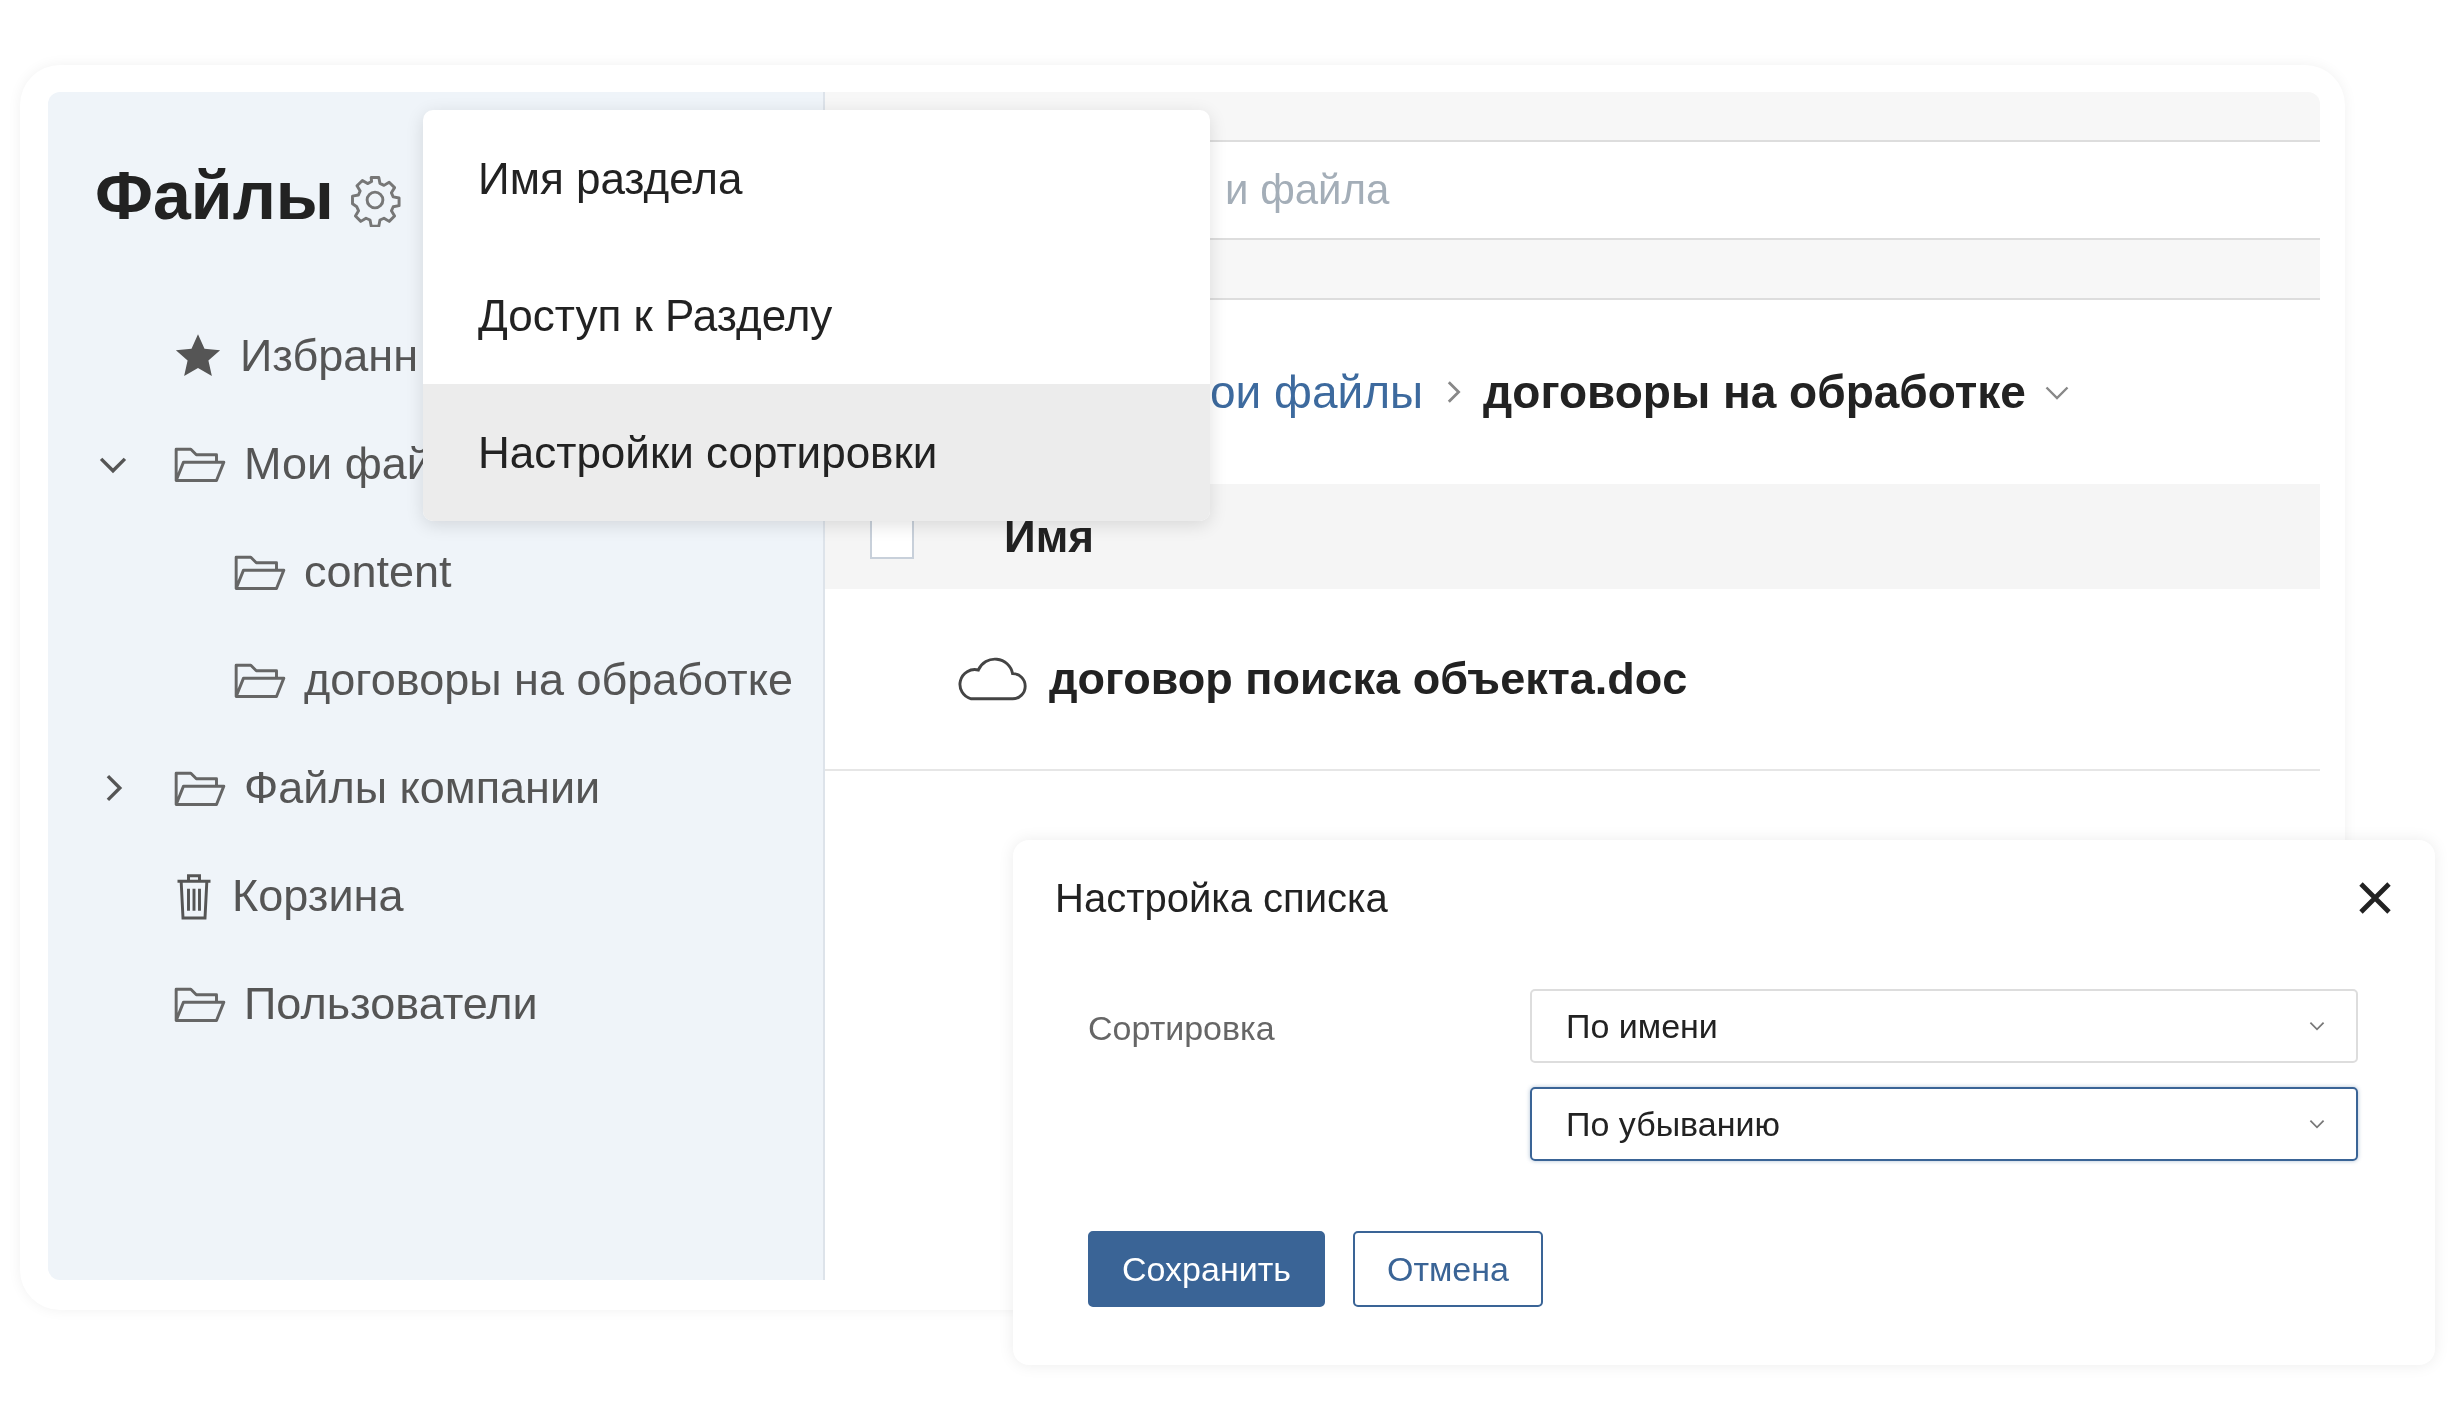 The width and height of the screenshot is (2456, 1428). Describe the element at coordinates (214, 195) in the screenshot. I see `section-title: Файлы` at that location.